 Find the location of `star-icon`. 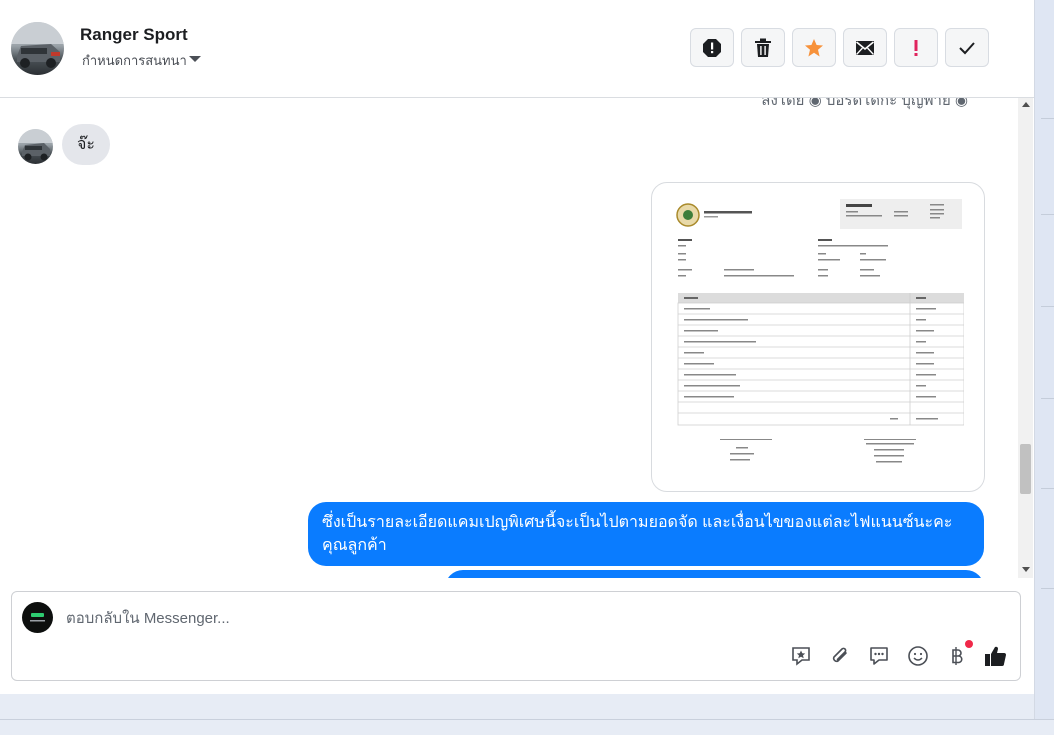

star-icon is located at coordinates (814, 47).